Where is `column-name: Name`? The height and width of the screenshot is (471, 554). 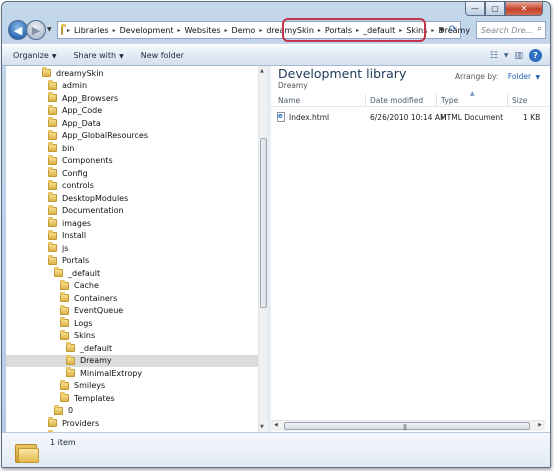
column-name: Name is located at coordinates (289, 100).